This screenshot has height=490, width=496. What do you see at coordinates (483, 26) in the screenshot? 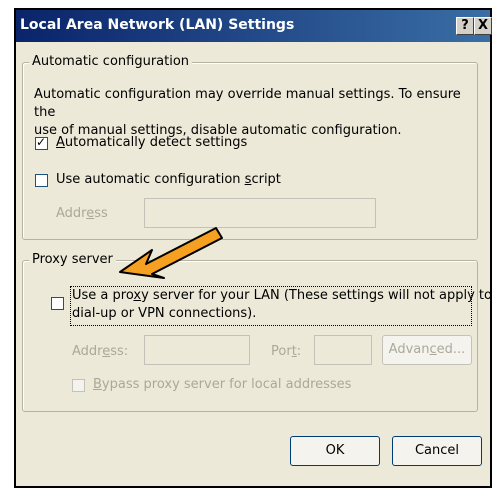
I see `close-button: X` at bounding box center [483, 26].